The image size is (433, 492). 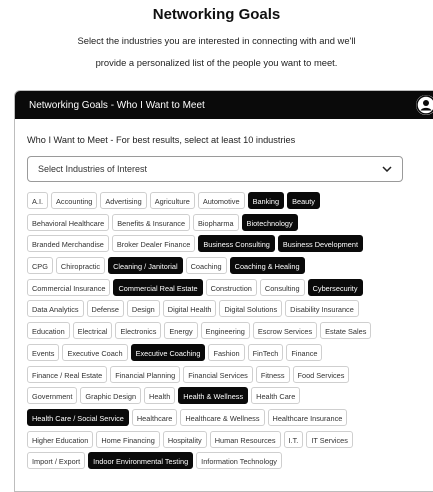 What do you see at coordinates (213, 396) in the screenshot?
I see `industry-tag: Health & Wellness` at bounding box center [213, 396].